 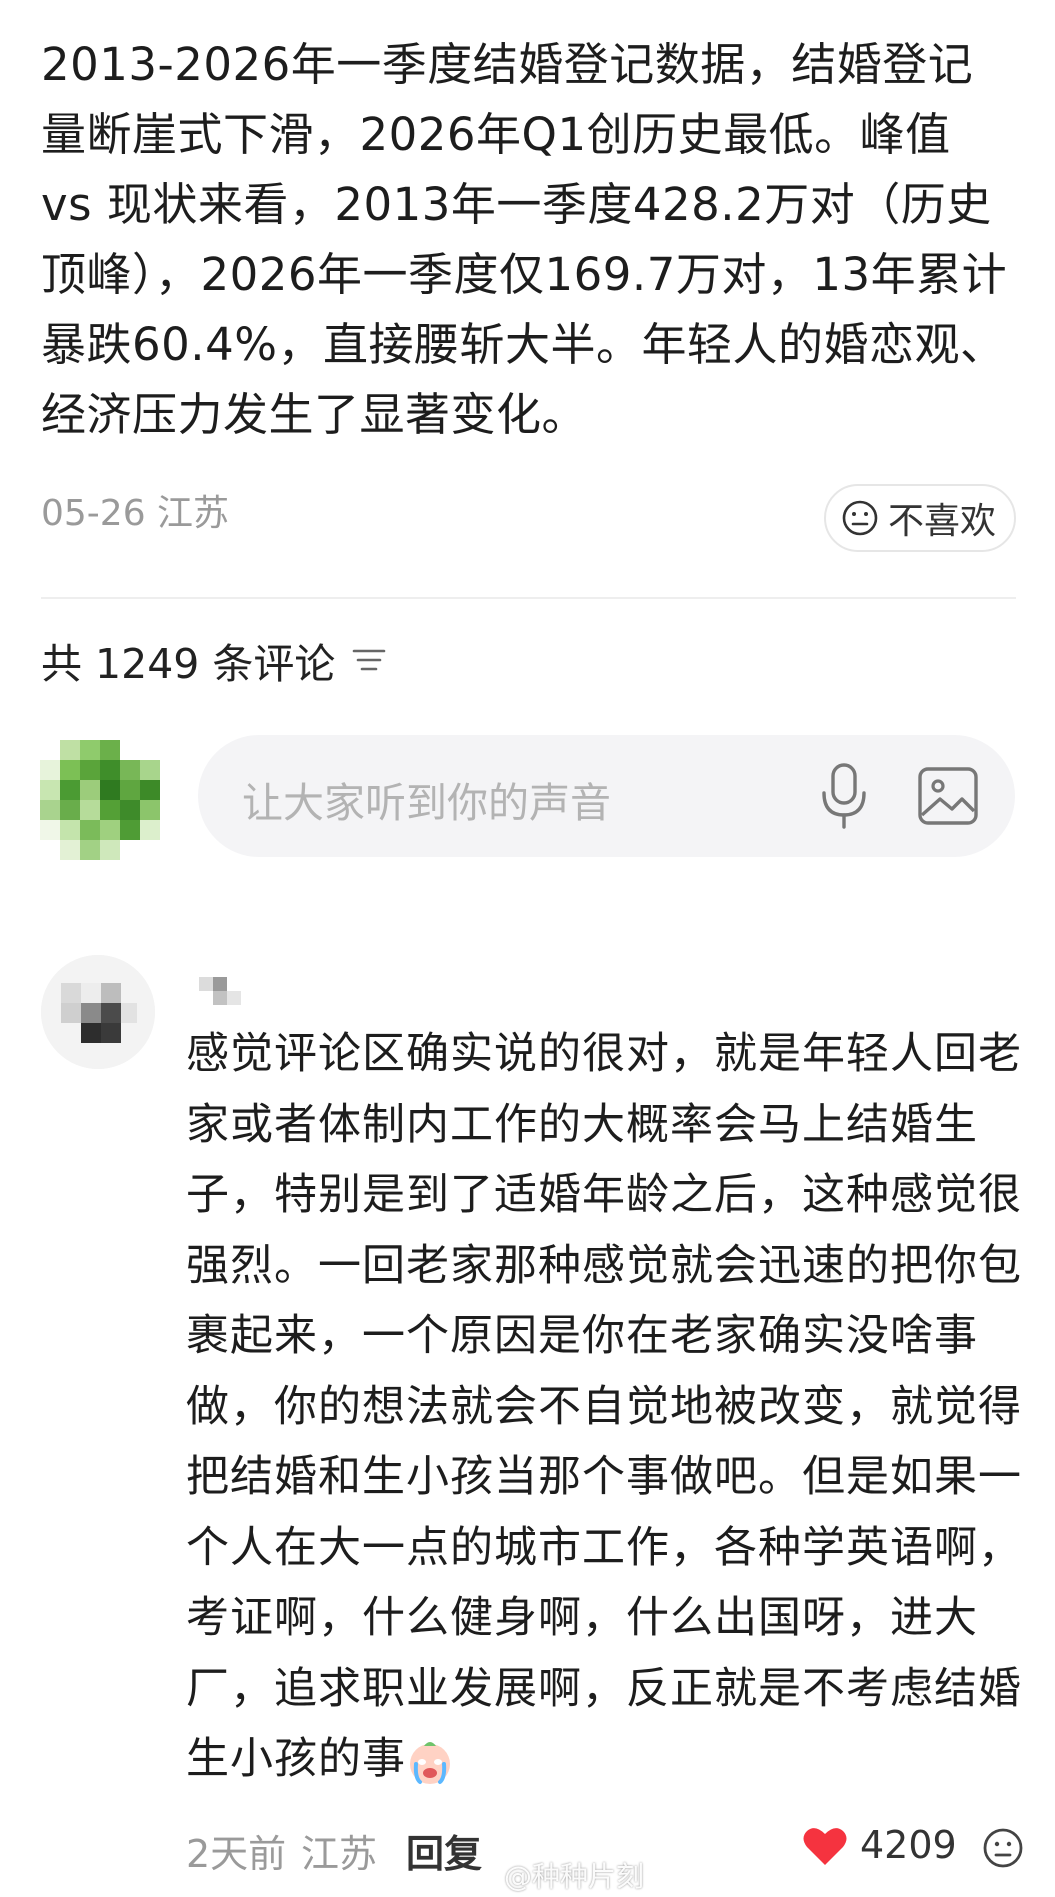 I want to click on dislike-label: 不喜欢, so click(x=941, y=521).